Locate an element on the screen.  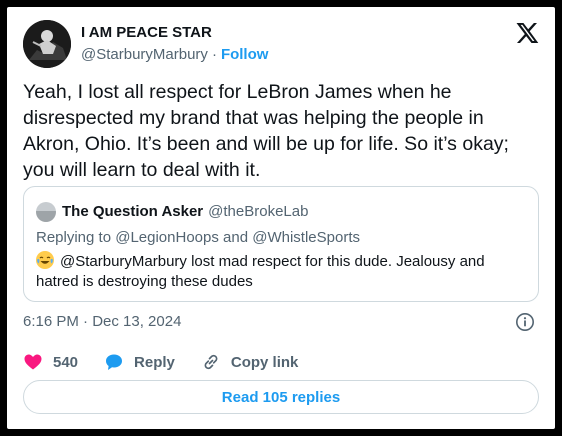
action-bar: 540 Reply Copy link is located at coordinates (173, 362).